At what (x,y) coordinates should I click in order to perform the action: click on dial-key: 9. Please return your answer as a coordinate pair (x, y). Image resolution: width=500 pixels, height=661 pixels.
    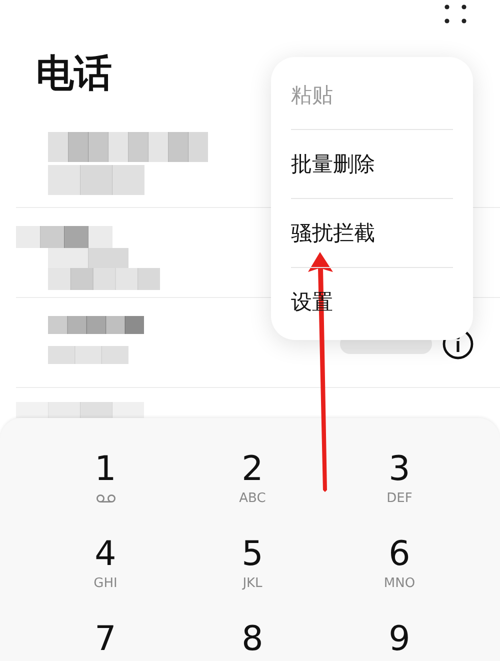
    Looking at the image, I should click on (399, 639).